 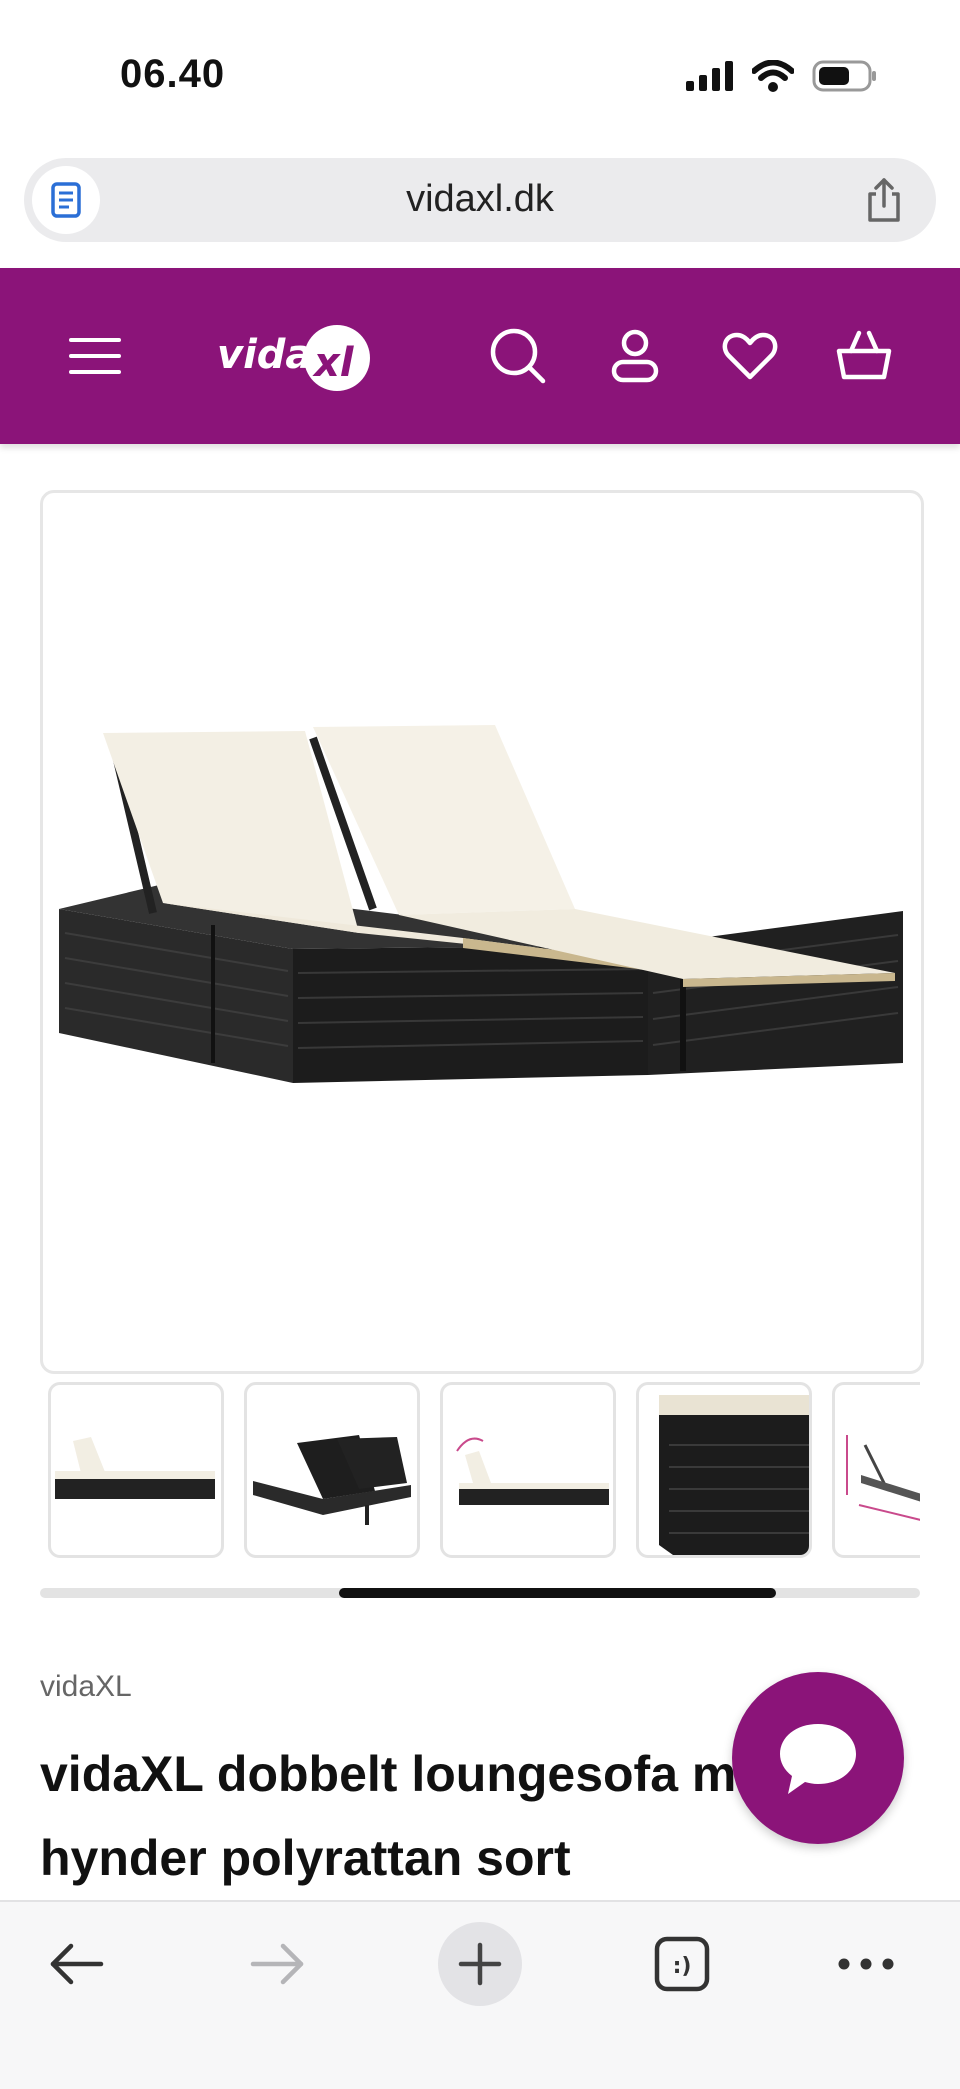 I want to click on url-bar: vidaxl.dk, so click(x=480, y=200).